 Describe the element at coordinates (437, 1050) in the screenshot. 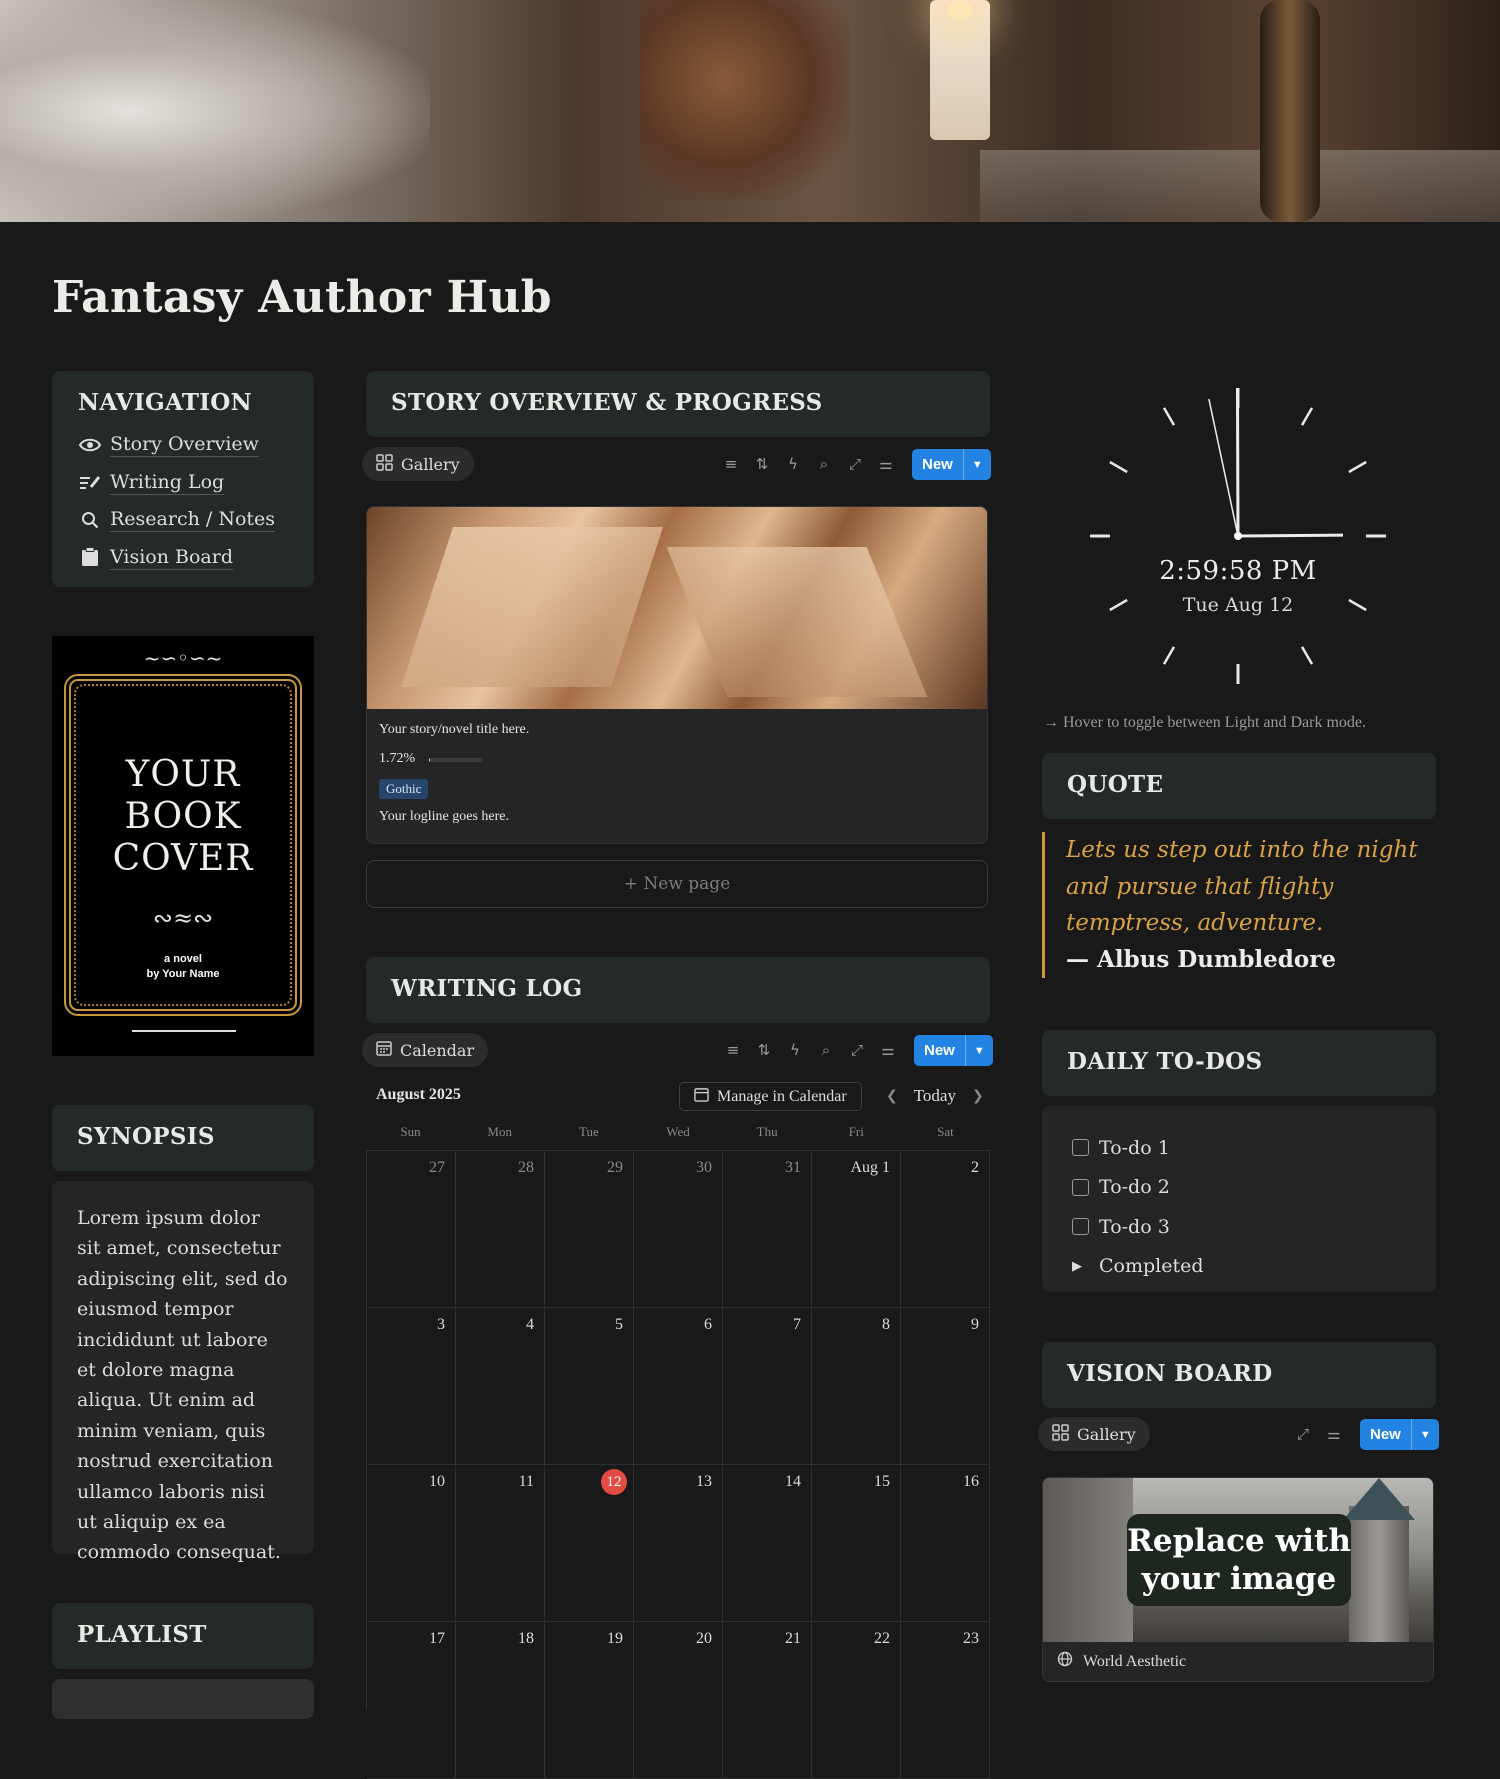

I see `view-label: Calendar` at that location.